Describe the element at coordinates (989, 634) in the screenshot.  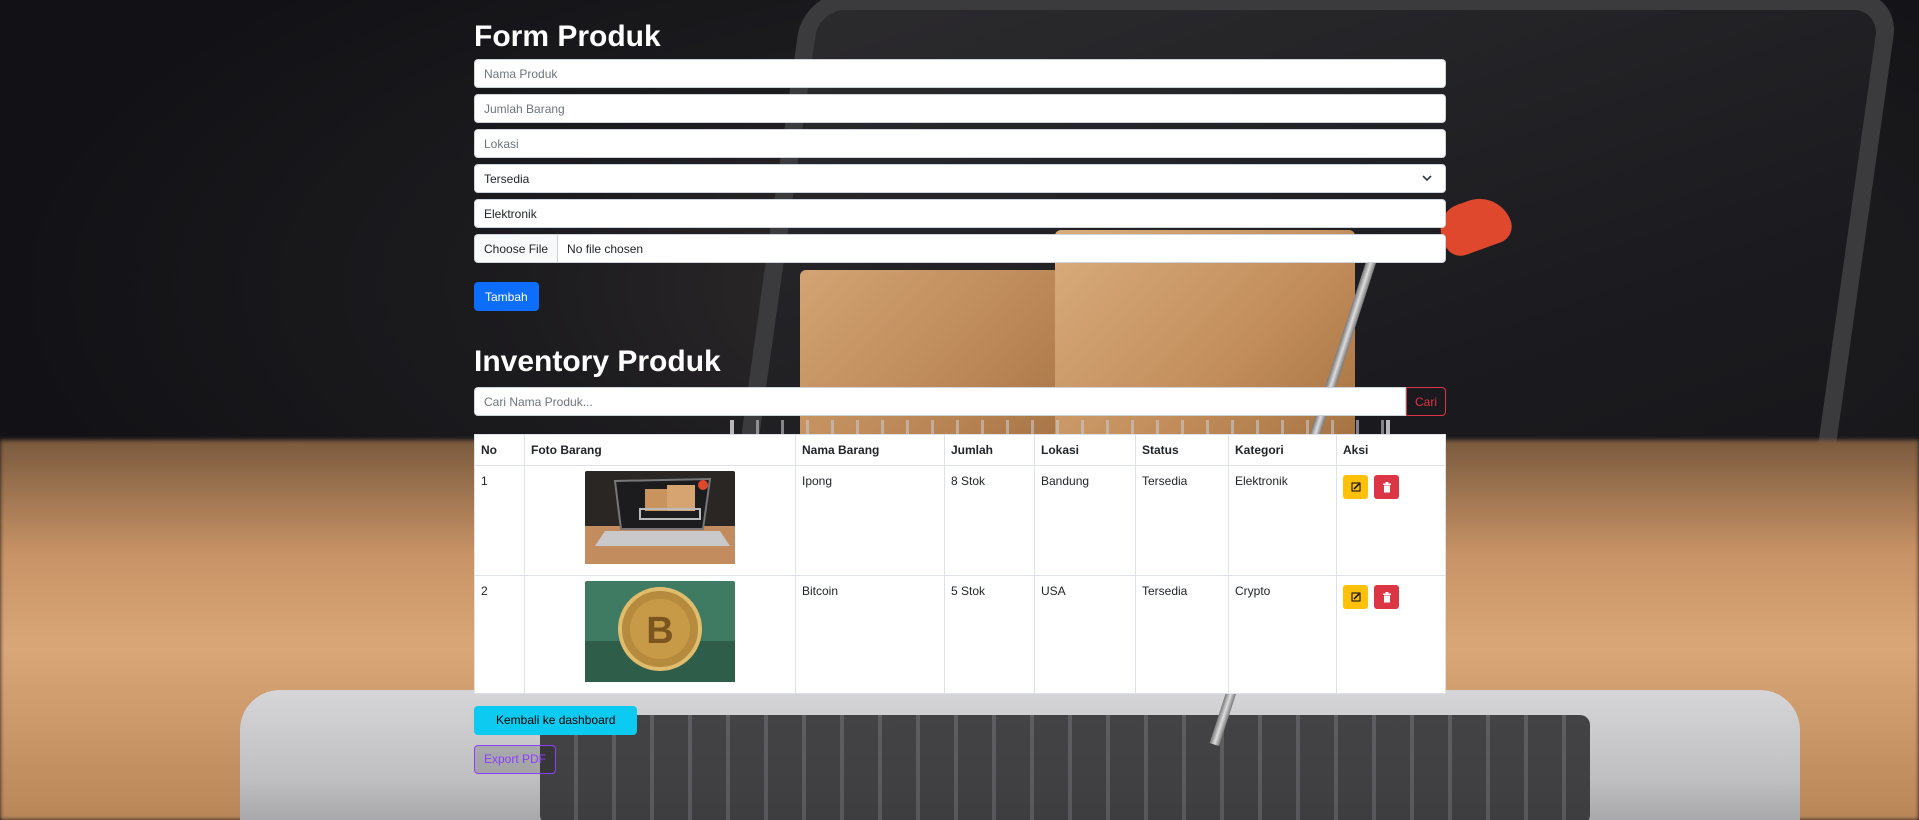
I see `cell-jumlah: 5 Stok` at that location.